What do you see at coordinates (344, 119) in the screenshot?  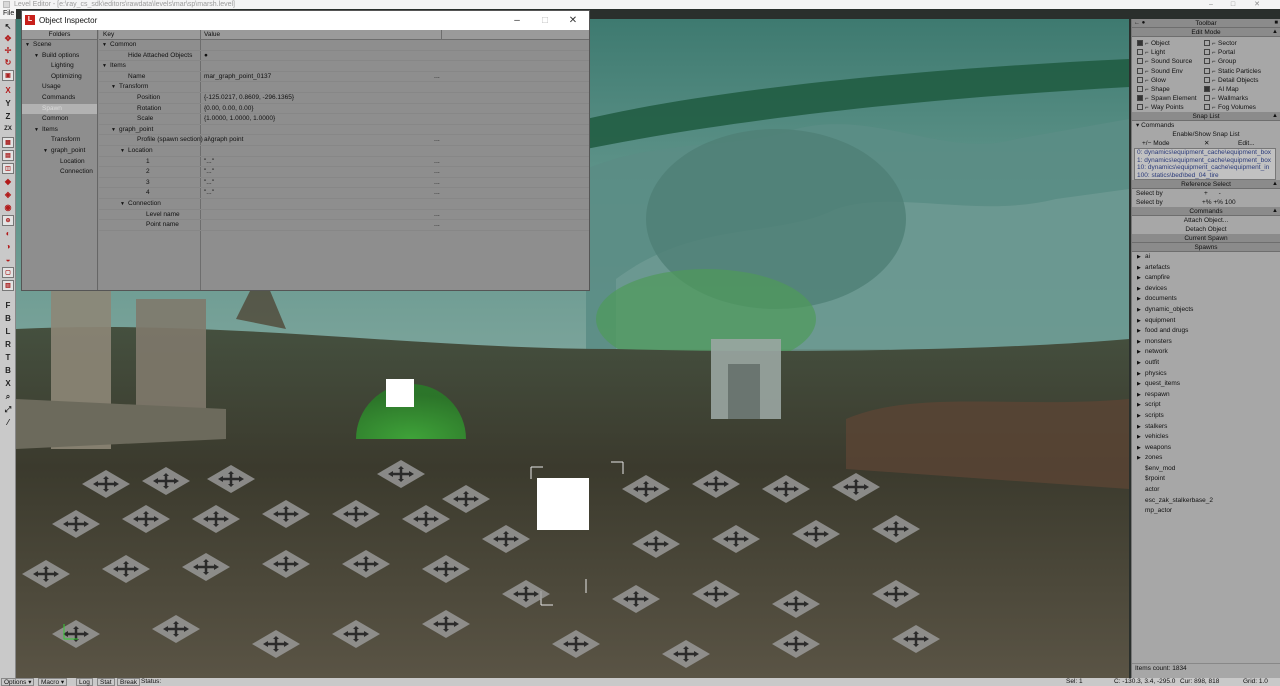 I see `property-row: Scale {1.0000, 1.0000, 1.0000}` at bounding box center [344, 119].